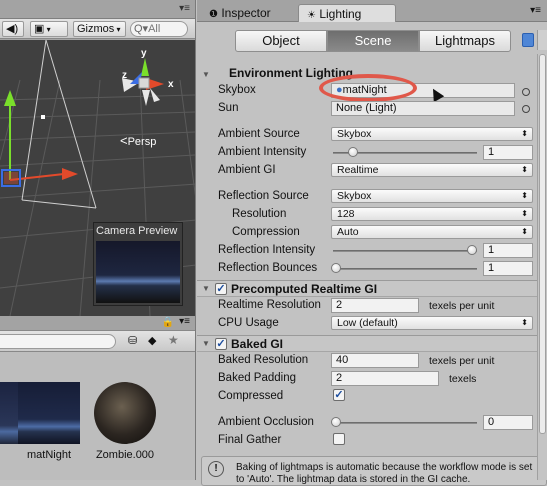 The height and width of the screenshot is (486, 547). What do you see at coordinates (542, 40) in the screenshot?
I see `scrollbar-top` at bounding box center [542, 40].